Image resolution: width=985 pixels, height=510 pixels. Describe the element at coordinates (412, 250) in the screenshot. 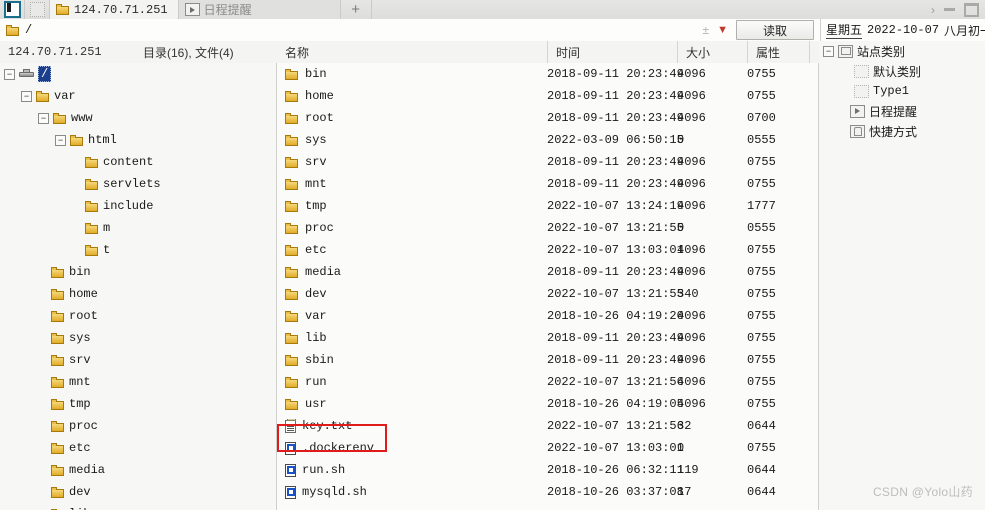

I see `file-name-cell: etc` at that location.